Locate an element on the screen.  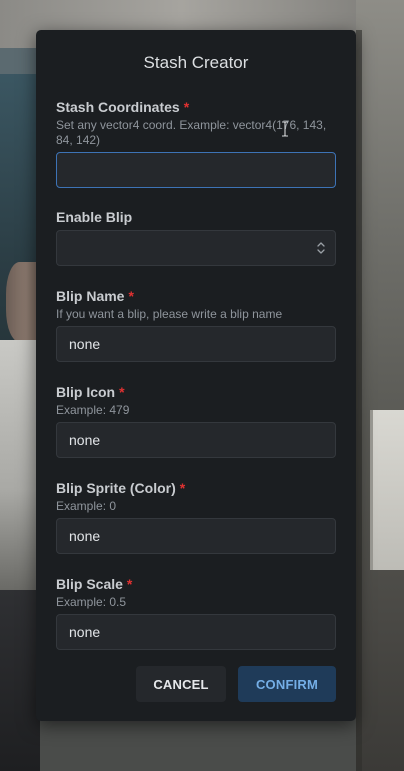
confirm-button: CONFIRM is located at coordinates (287, 684).